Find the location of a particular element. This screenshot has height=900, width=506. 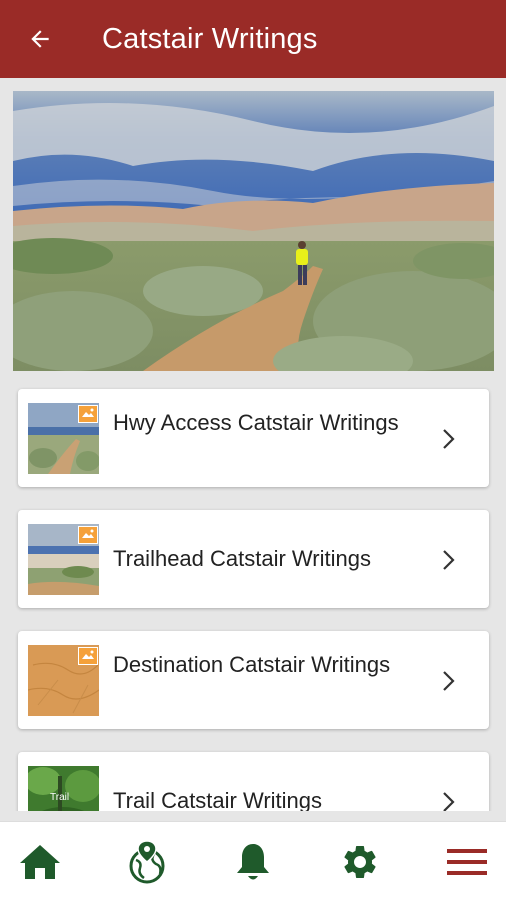

bottom-navigation is located at coordinates (253, 860).